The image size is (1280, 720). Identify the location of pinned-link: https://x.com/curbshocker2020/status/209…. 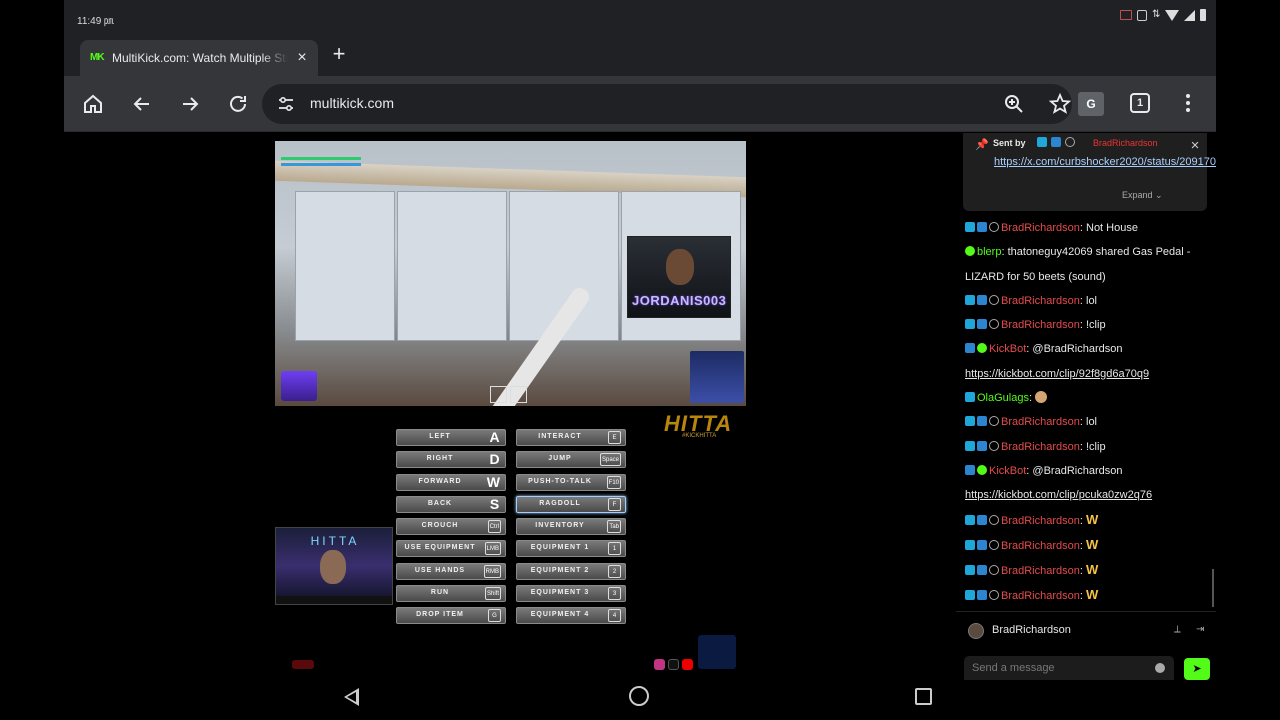
(1105, 162).